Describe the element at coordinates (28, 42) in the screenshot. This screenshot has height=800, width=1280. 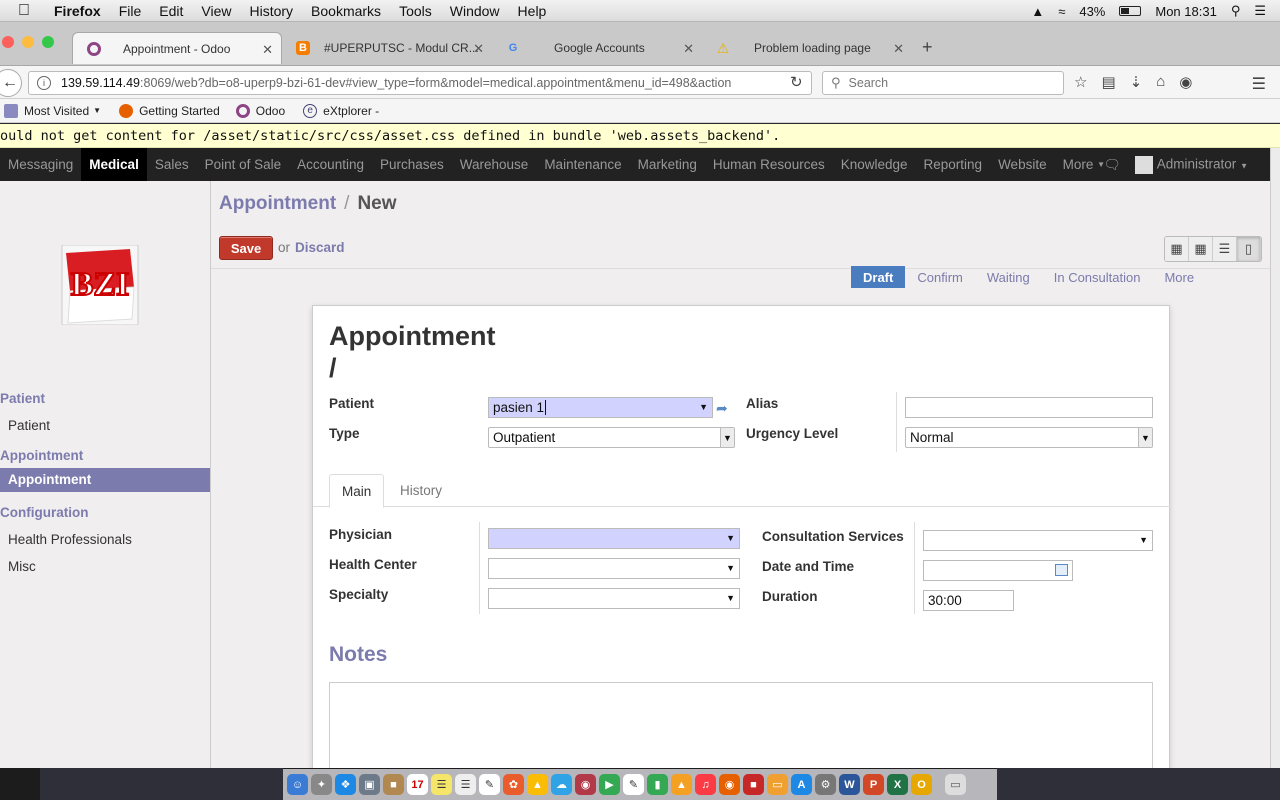
I see `minimize-window-icon` at that location.